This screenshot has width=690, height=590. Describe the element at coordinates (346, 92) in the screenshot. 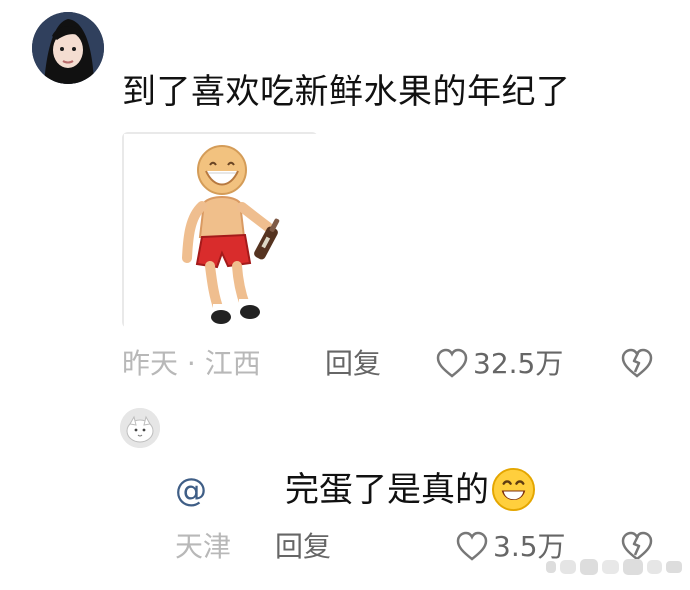

I see `comment-text: 到了喜欢吃新鲜水果的年纪了` at that location.